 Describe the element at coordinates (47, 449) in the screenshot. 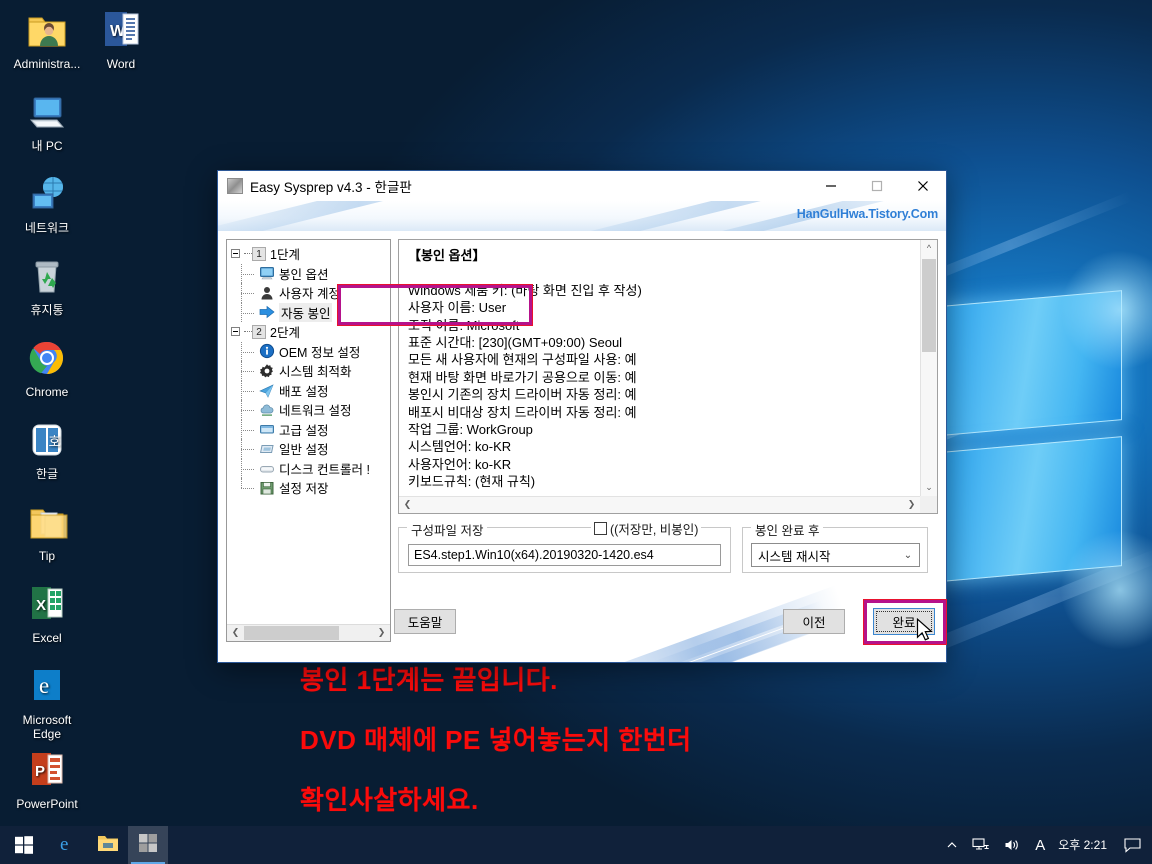

I see `desktop-icon-hangul: 호 한글` at that location.